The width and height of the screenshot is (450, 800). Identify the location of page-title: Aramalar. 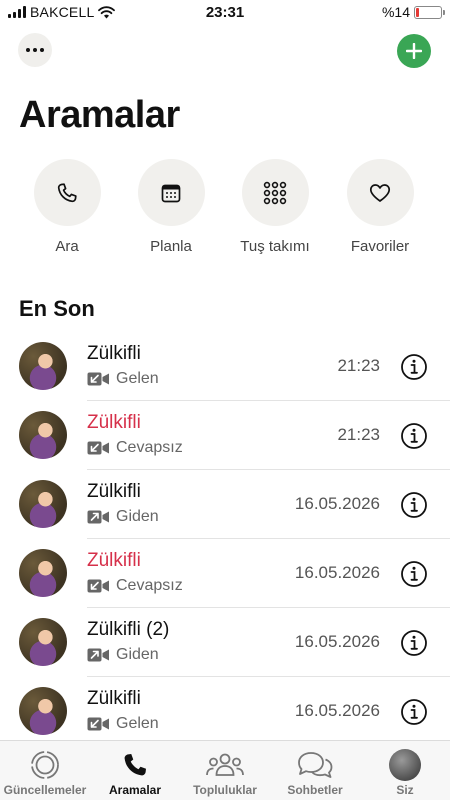
(99, 115).